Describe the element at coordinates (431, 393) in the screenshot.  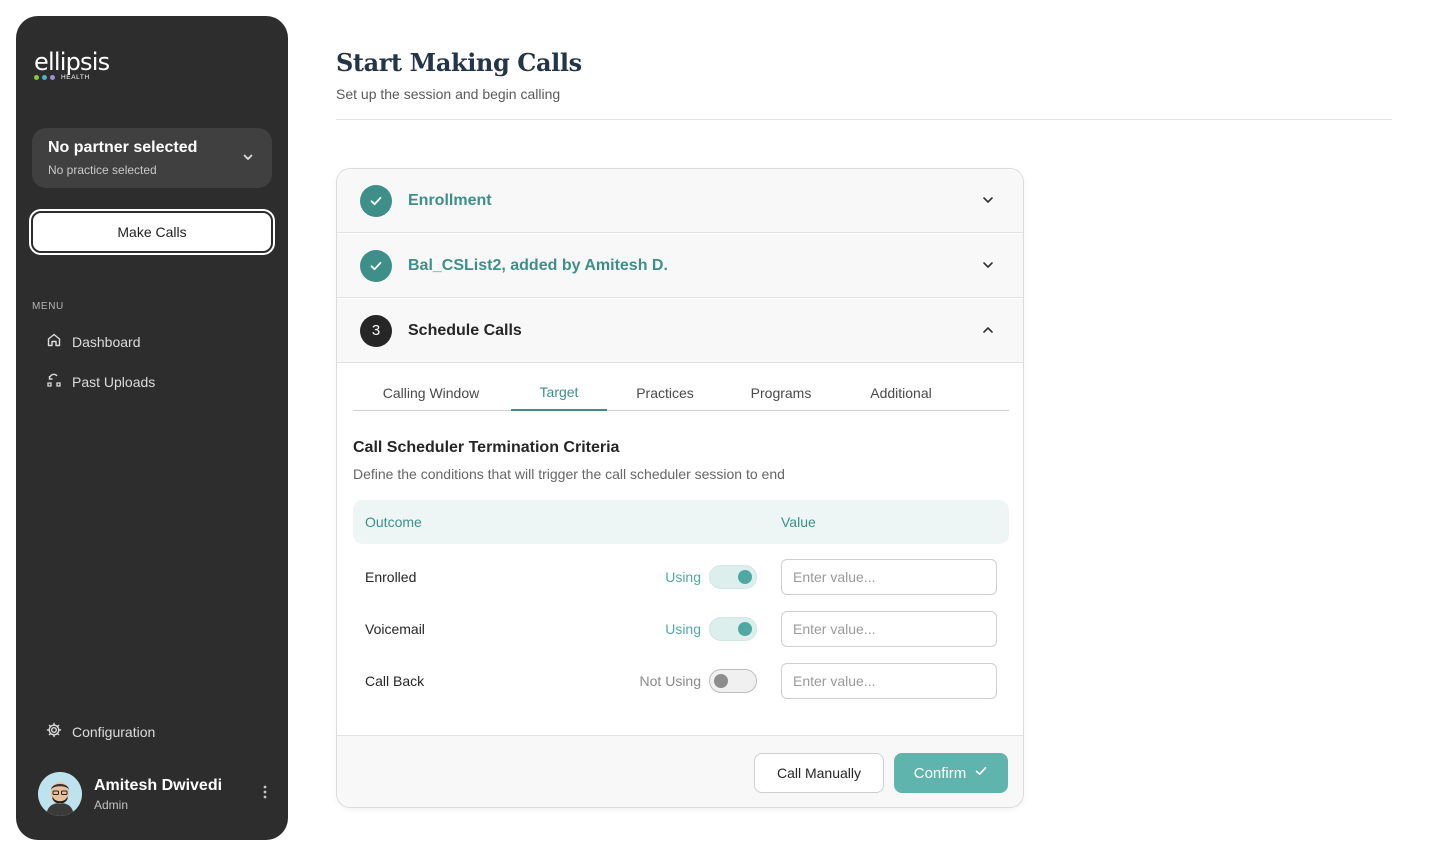
I see `tab-calling-window: Calling Window` at that location.